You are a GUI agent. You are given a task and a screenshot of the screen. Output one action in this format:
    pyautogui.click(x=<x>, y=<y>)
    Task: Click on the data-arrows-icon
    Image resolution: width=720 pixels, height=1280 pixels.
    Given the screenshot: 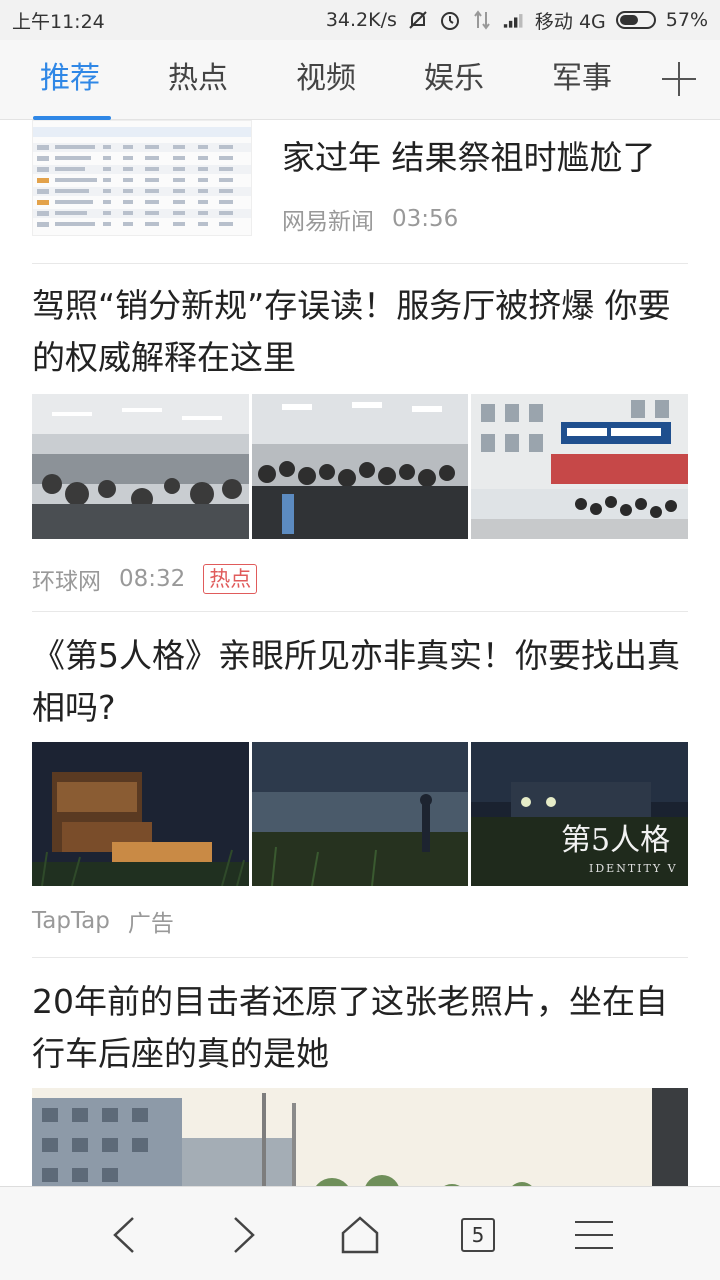 What is the action you would take?
    pyautogui.click(x=482, y=20)
    